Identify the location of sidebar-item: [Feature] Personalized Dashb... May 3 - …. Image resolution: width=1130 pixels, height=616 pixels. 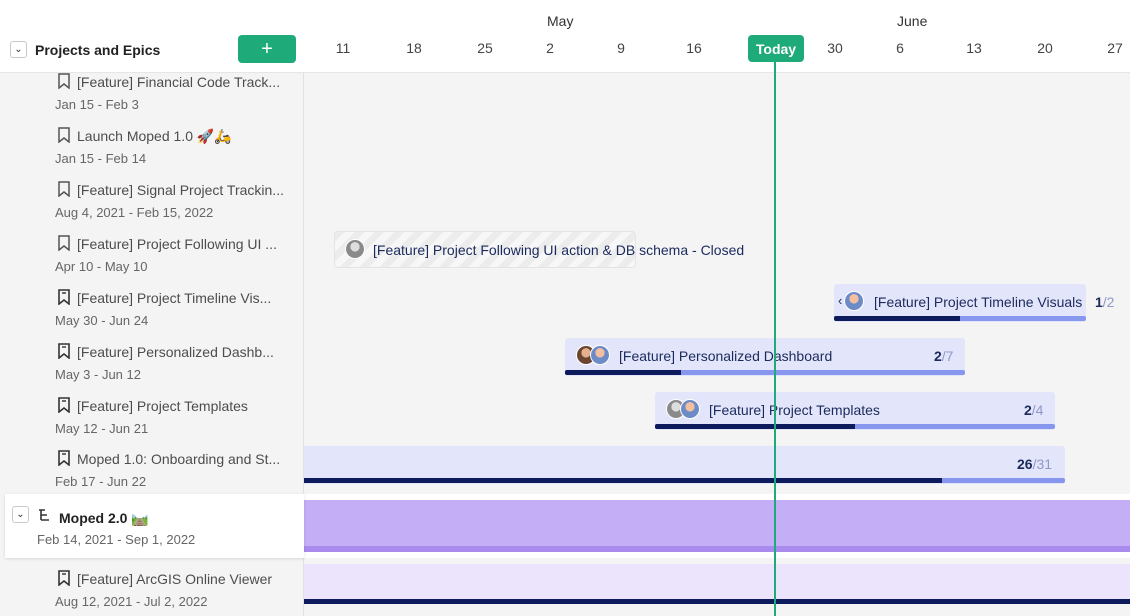
(152, 367).